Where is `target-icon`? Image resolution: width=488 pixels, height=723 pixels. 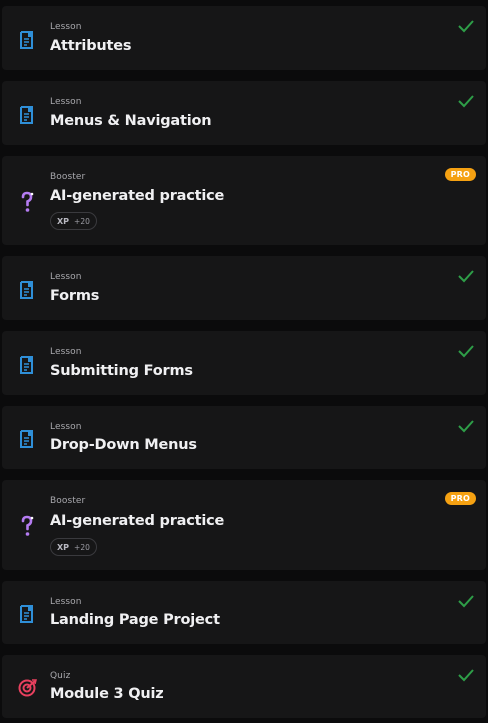 target-icon is located at coordinates (27, 688).